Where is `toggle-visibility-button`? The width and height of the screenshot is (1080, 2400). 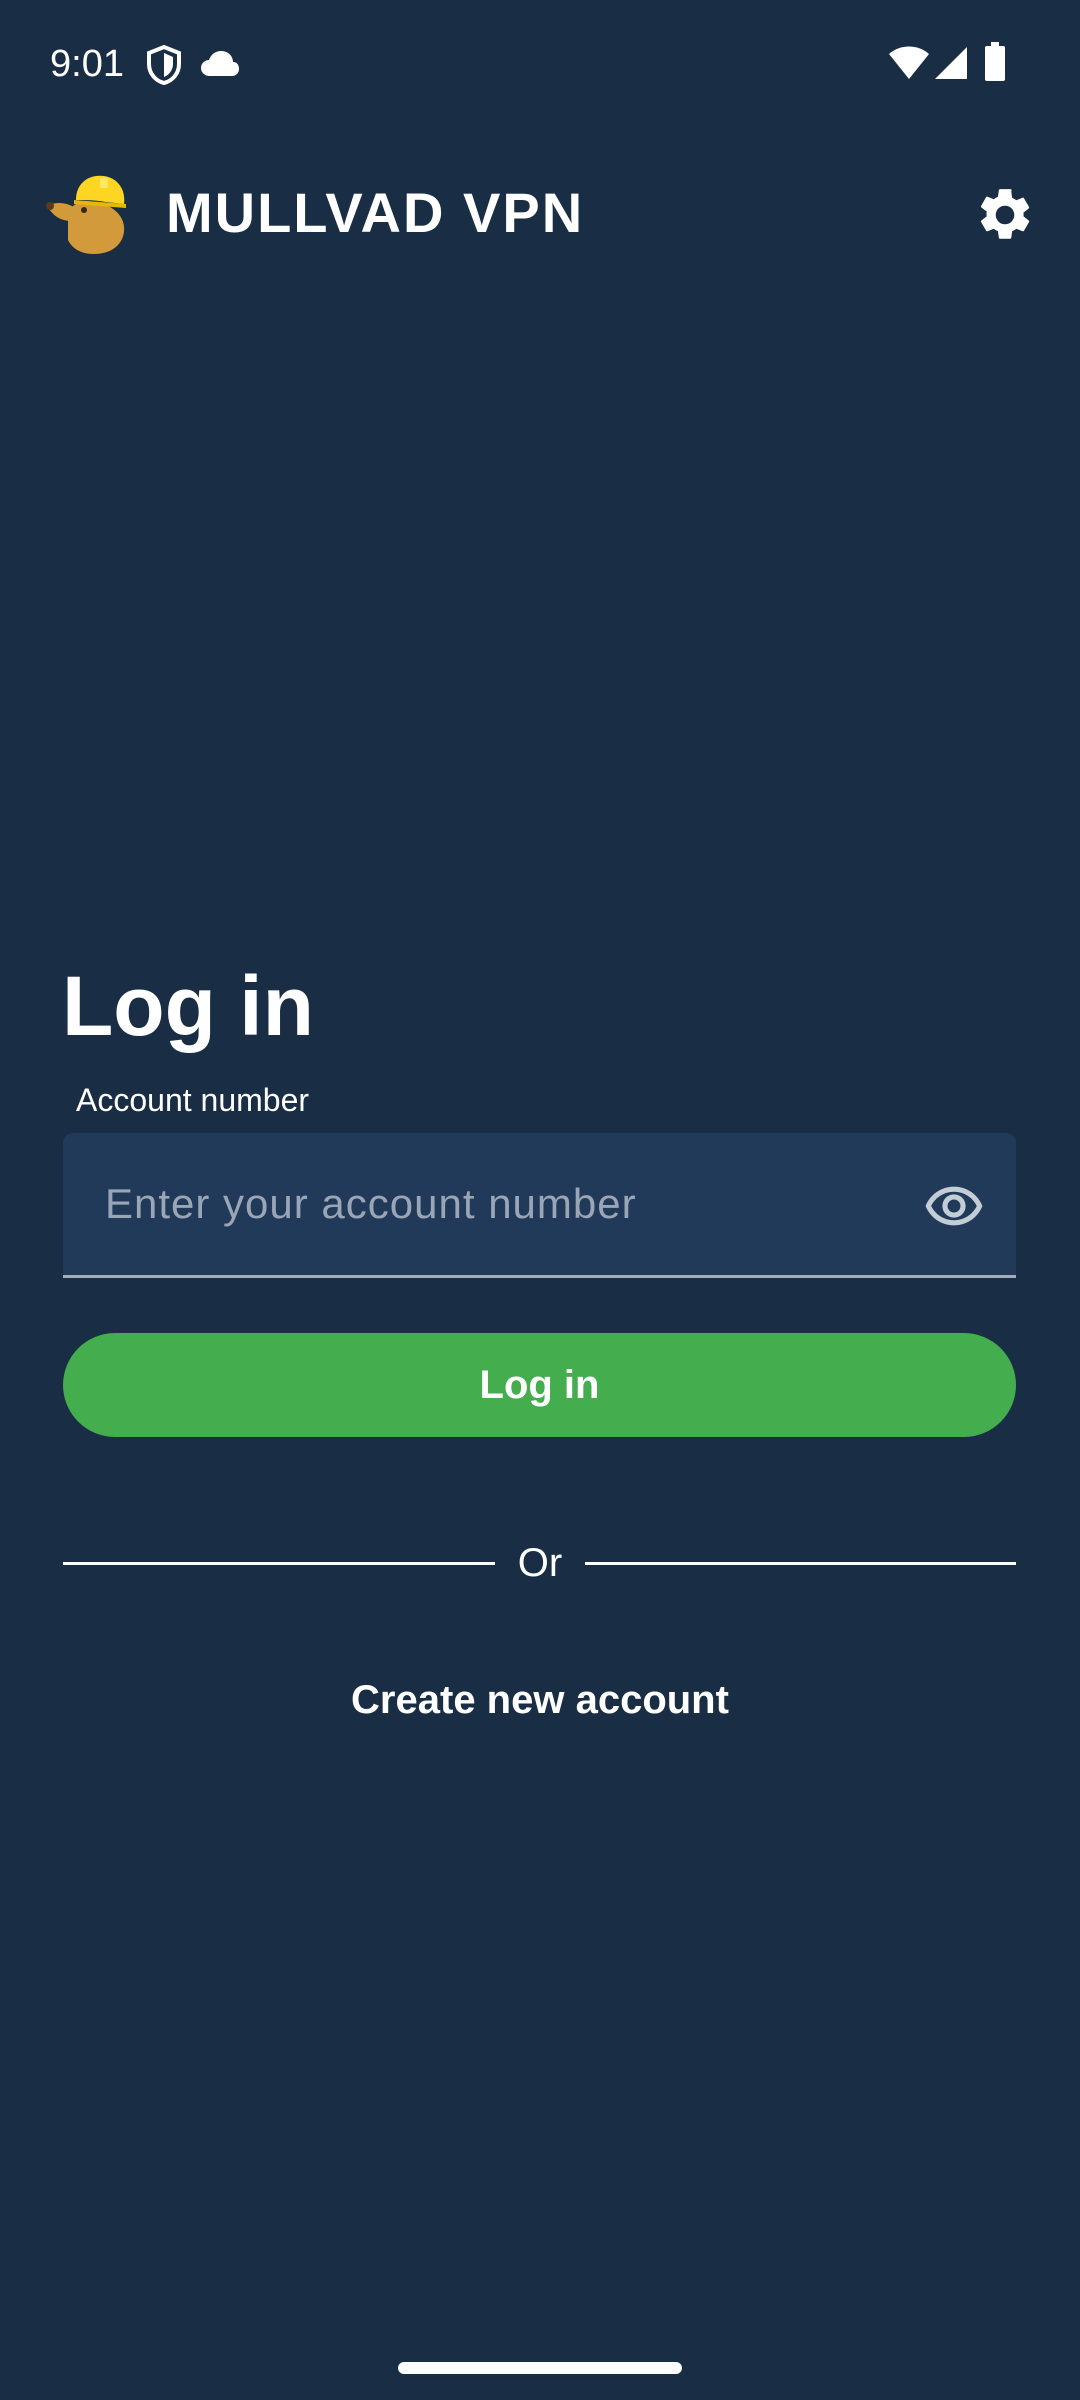 toggle-visibility-button is located at coordinates (954, 1206).